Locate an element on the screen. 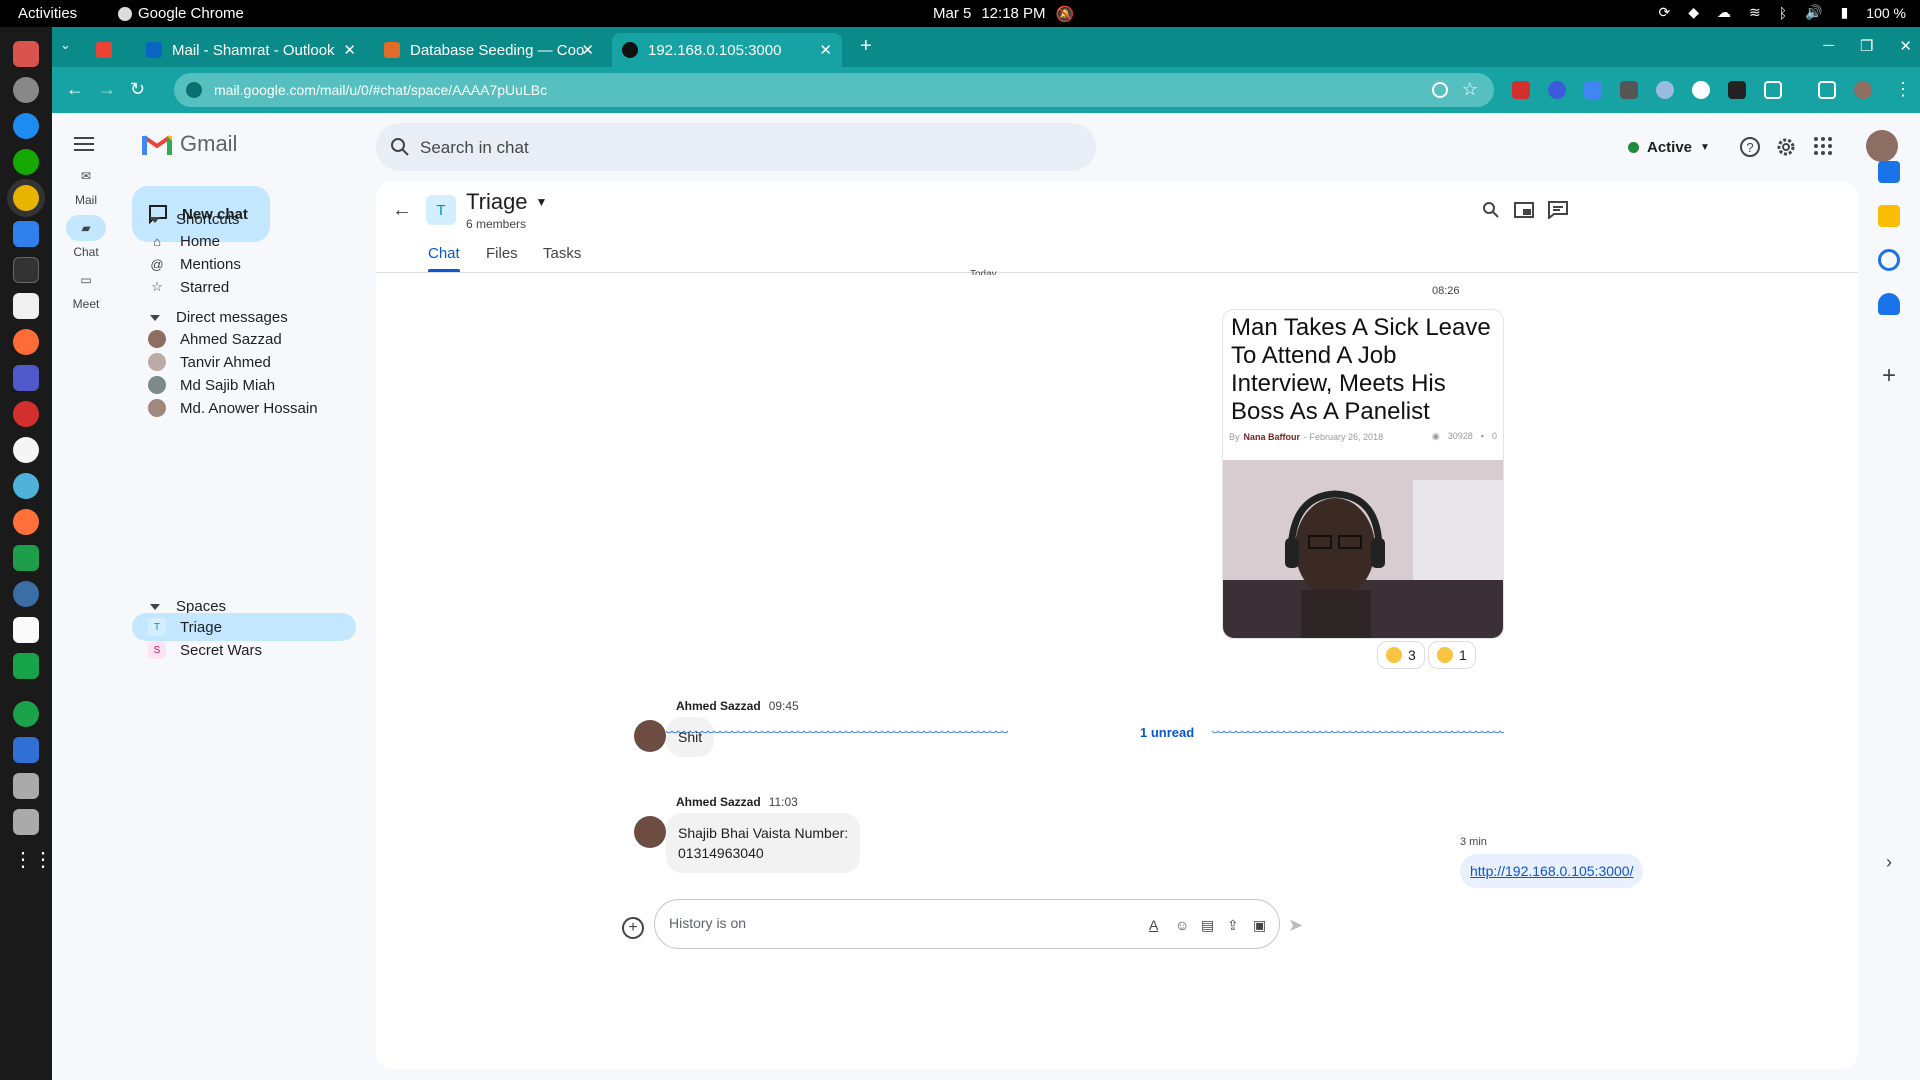 The height and width of the screenshot is (1080, 1920). chevron-right-icon: › is located at coordinates (1889, 862).